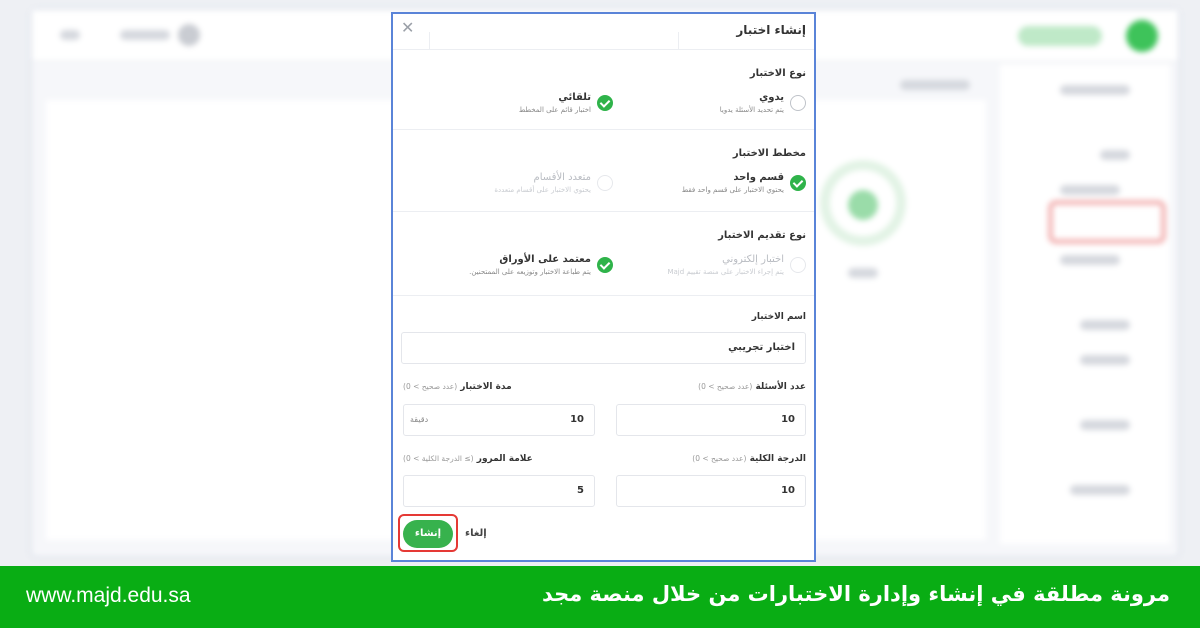 The height and width of the screenshot is (628, 1200). I want to click on option-multi-label: متعدد الأقسام, so click(562, 177).